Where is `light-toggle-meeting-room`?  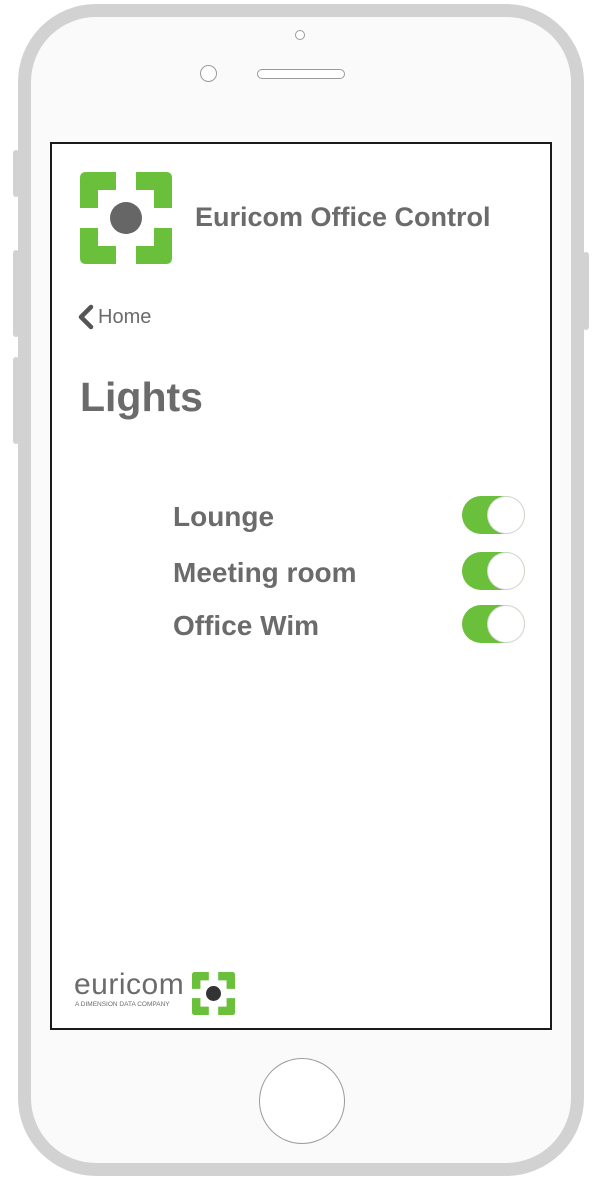
light-toggle-meeting-room is located at coordinates (493, 571).